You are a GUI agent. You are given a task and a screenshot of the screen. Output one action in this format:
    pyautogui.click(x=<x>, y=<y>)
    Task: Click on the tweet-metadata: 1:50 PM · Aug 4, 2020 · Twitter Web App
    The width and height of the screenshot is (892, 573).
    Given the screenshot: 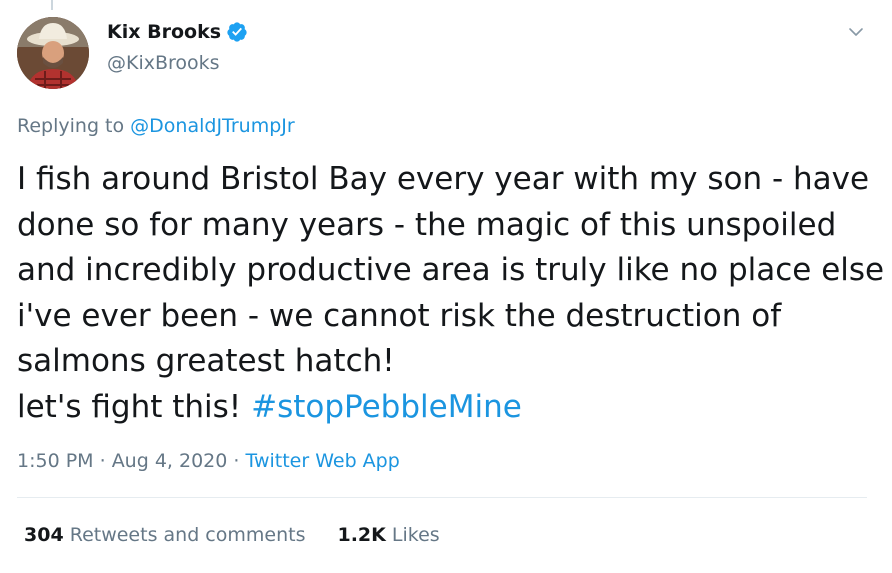 What is the action you would take?
    pyautogui.click(x=208, y=461)
    